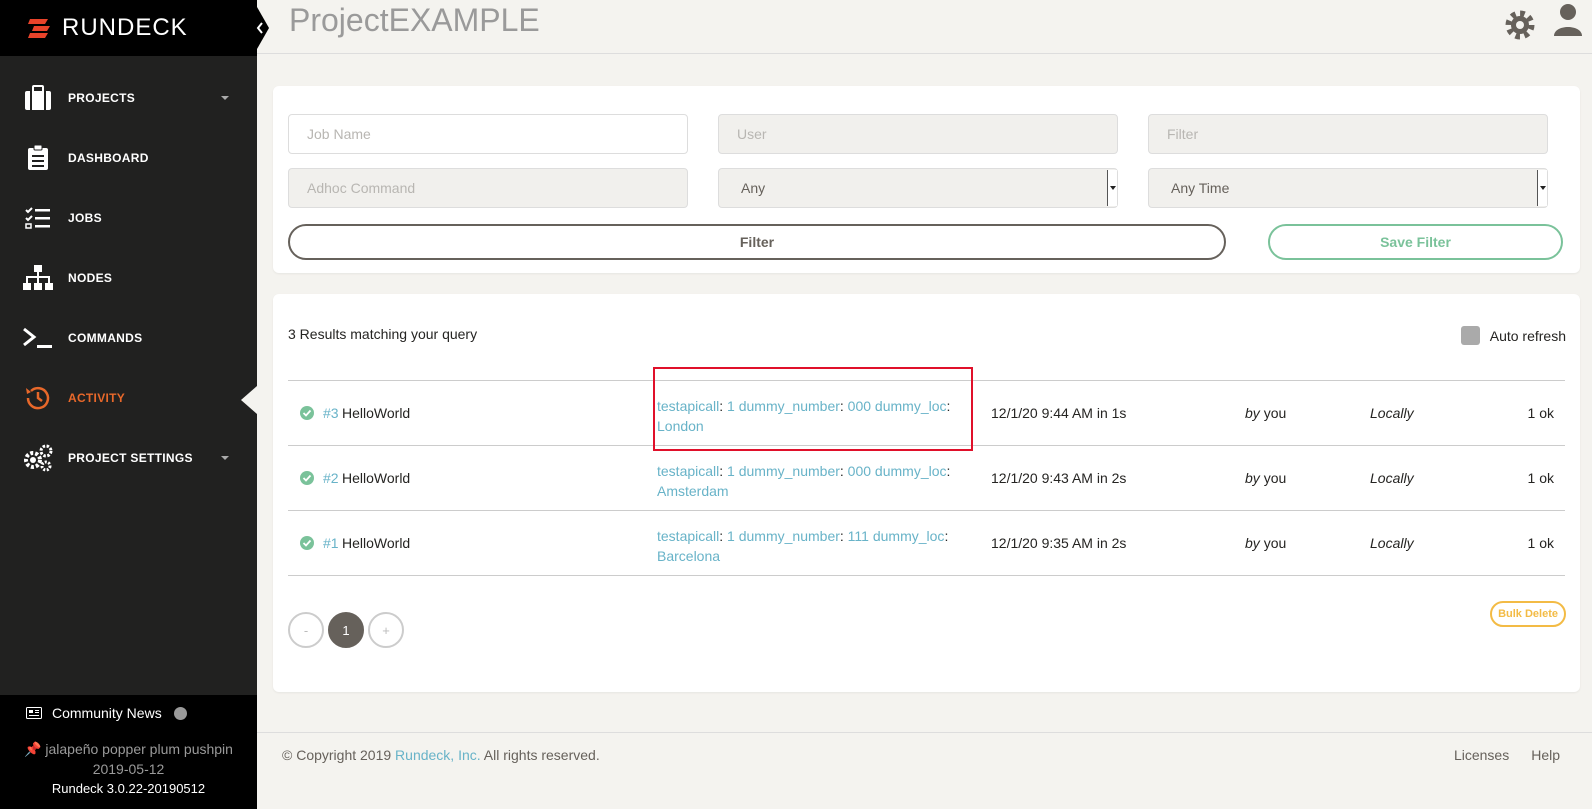  What do you see at coordinates (383, 334) in the screenshot?
I see `results-count: 3 Results matching your query` at bounding box center [383, 334].